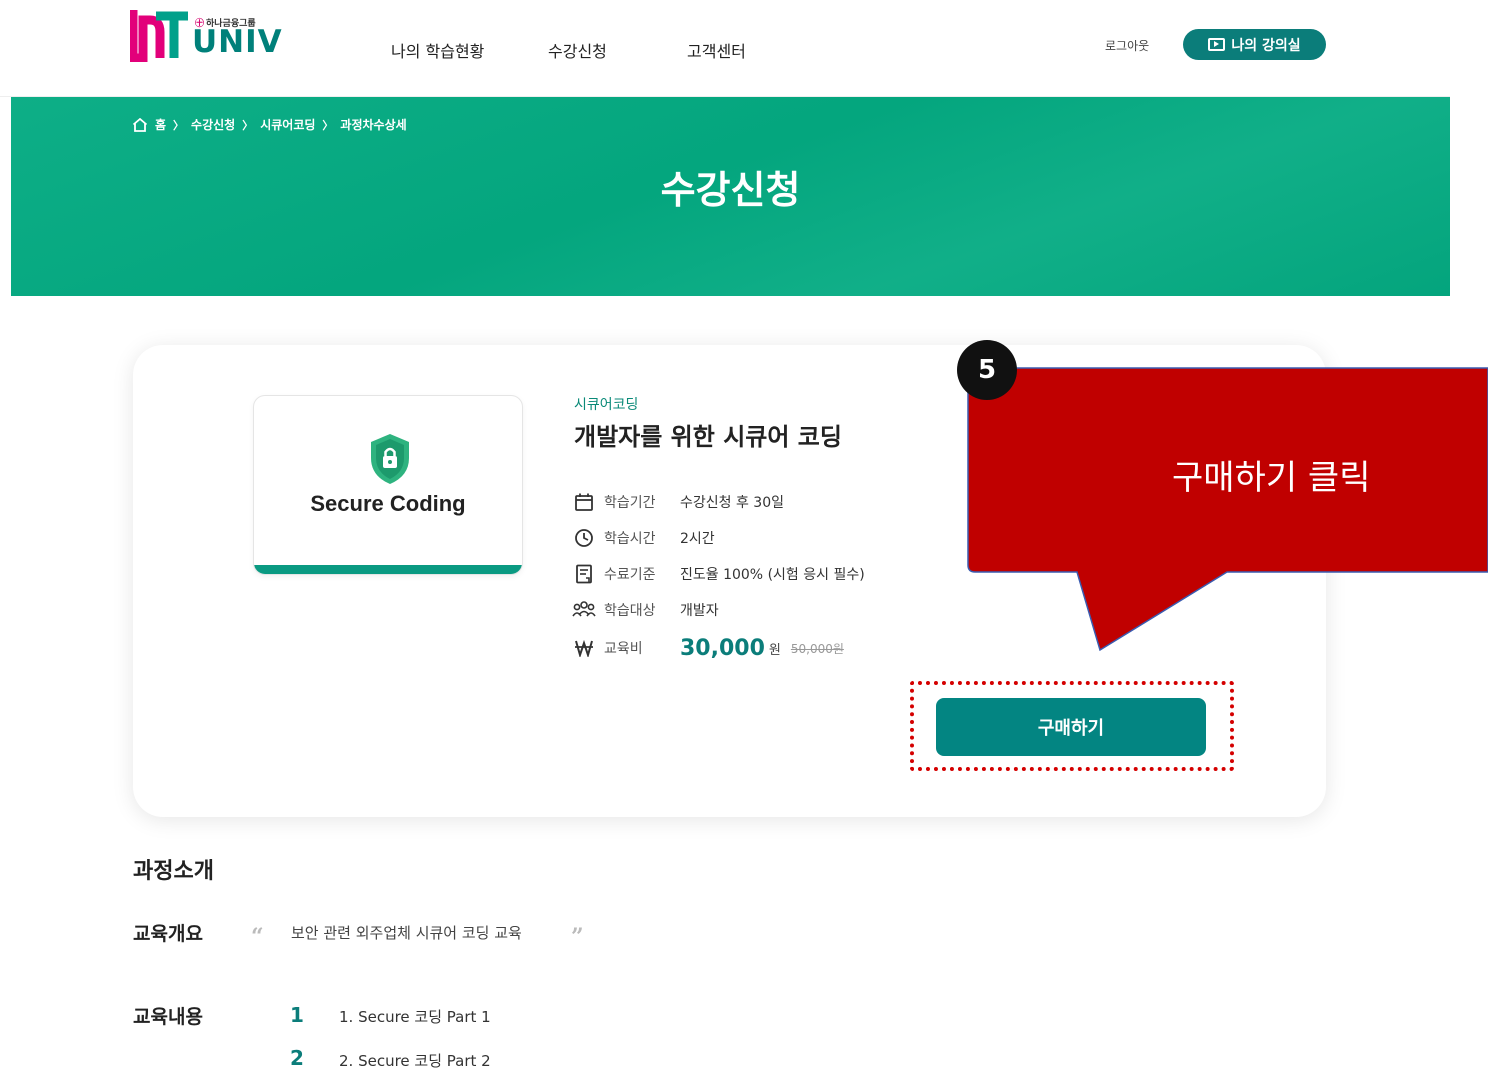 This screenshot has width=1488, height=1077. I want to click on people-icon, so click(584, 610).